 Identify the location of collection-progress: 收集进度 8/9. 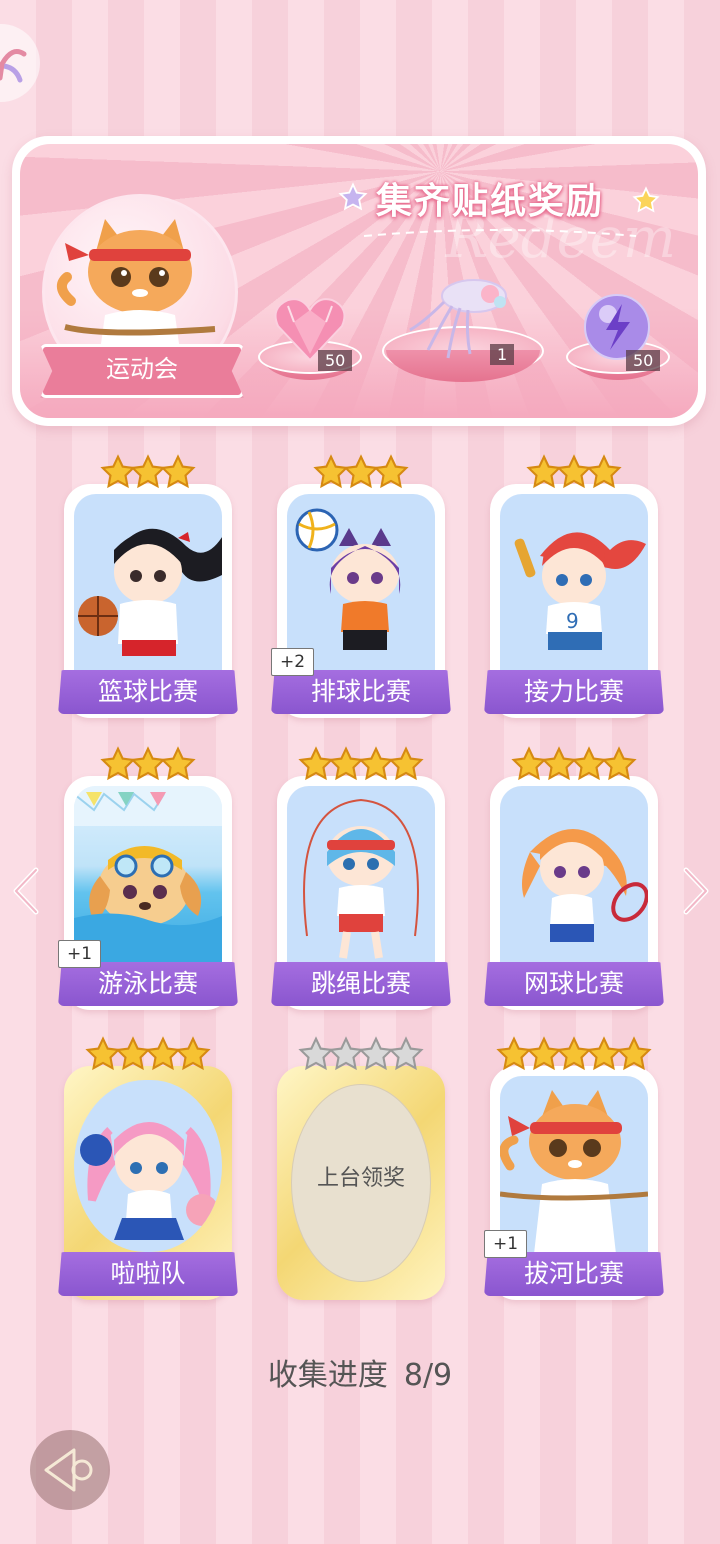
(360, 1372).